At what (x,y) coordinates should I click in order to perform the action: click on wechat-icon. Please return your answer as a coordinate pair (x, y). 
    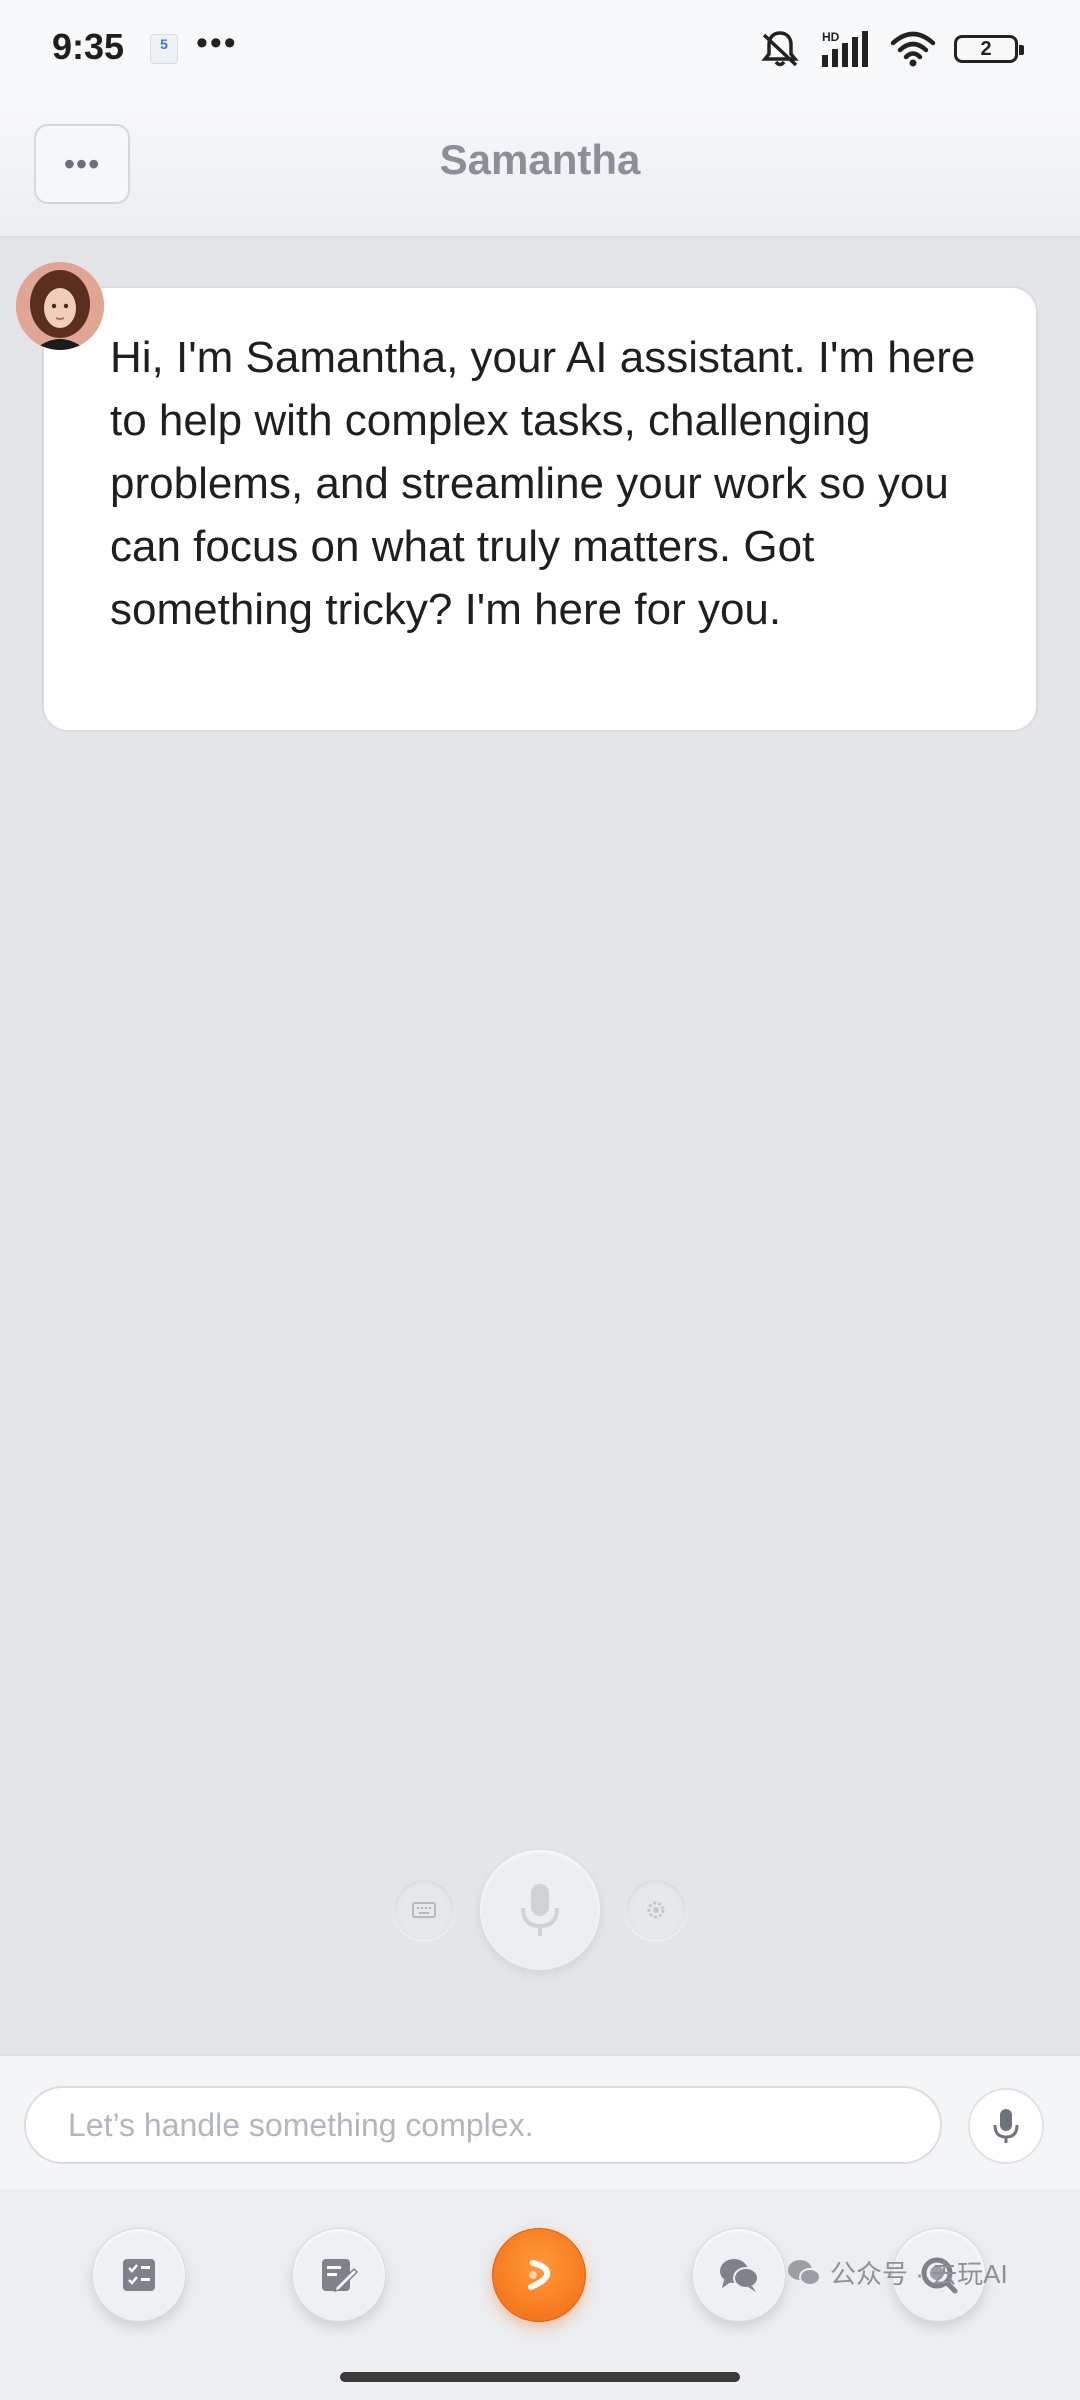
    Looking at the image, I should click on (804, 2272).